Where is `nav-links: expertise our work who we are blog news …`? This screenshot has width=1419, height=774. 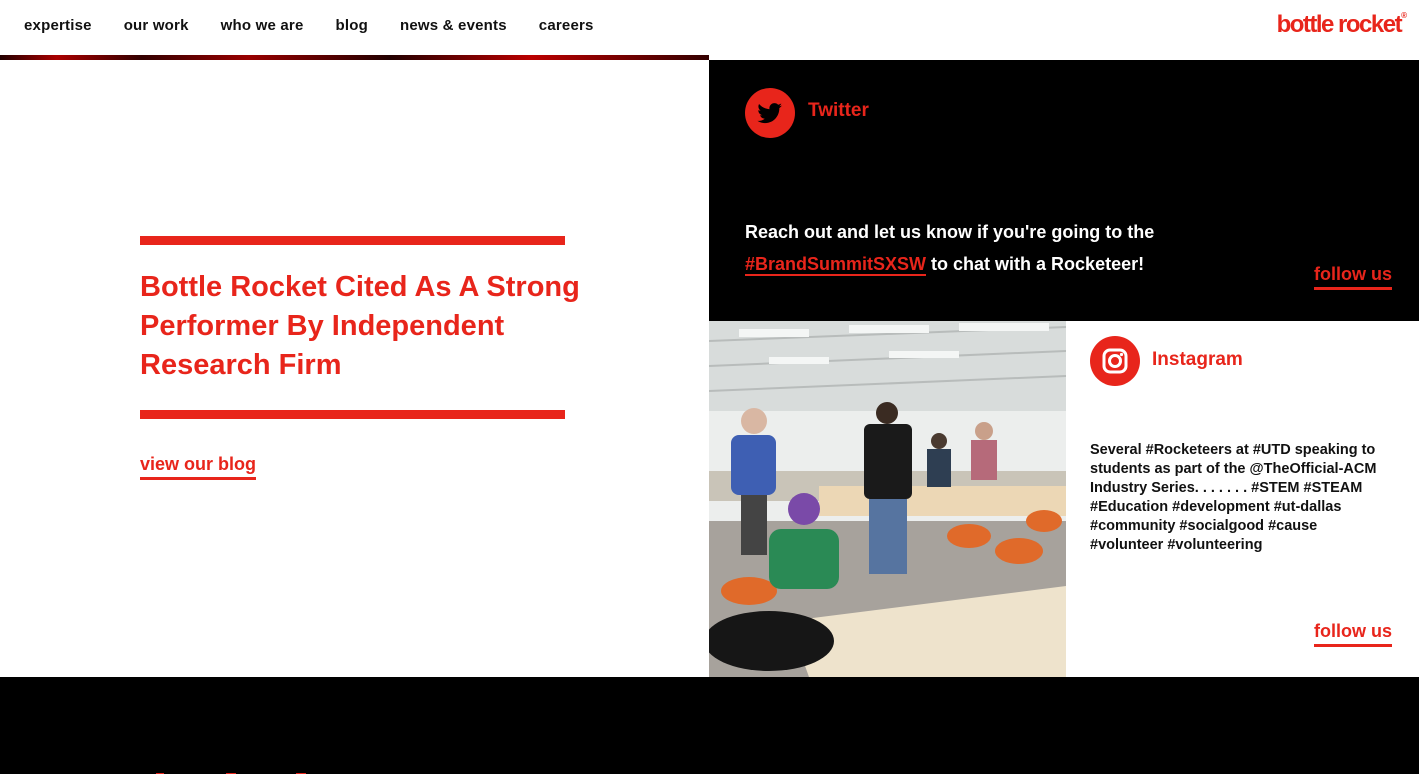
nav-links: expertise our work who we are blog news … is located at coordinates (325, 25).